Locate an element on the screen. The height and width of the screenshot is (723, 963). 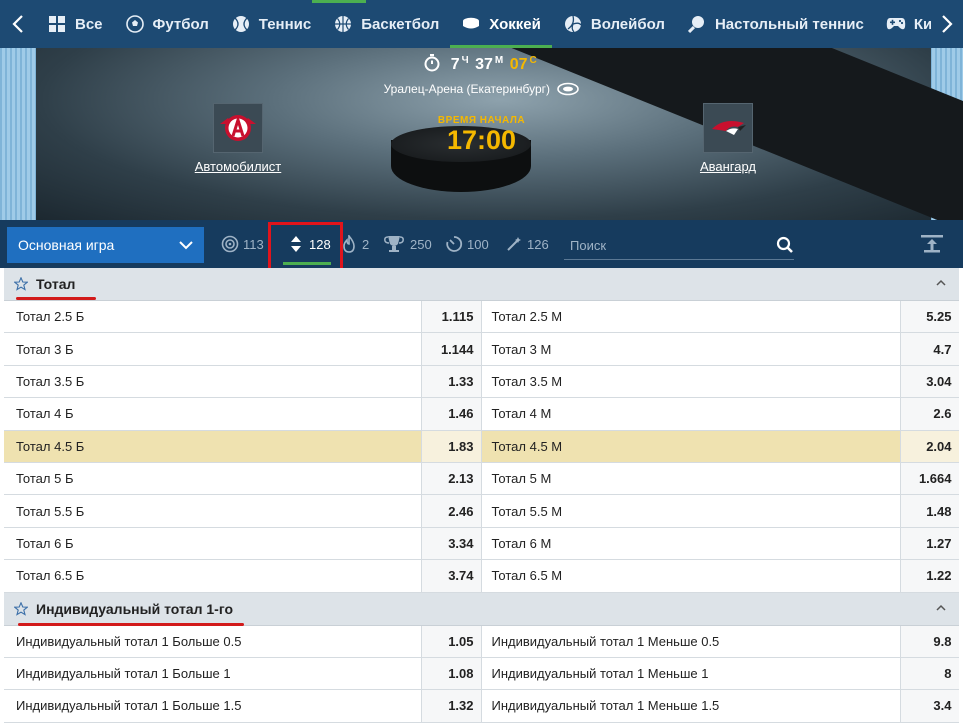
timer-minutes: 37 is located at coordinates (484, 64).